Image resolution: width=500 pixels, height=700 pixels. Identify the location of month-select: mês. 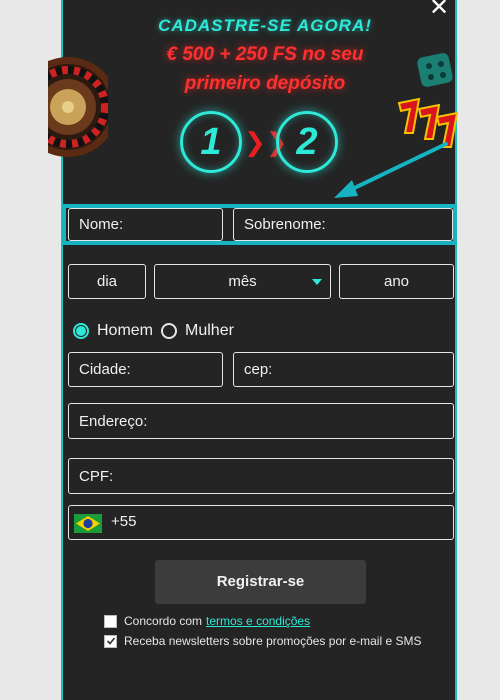
(242, 281).